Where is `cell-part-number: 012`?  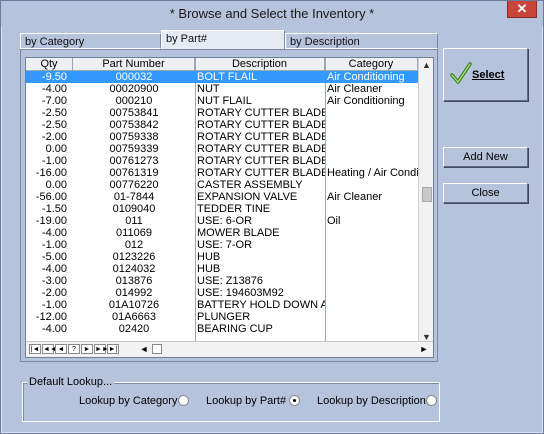 cell-part-number: 012 is located at coordinates (134, 245).